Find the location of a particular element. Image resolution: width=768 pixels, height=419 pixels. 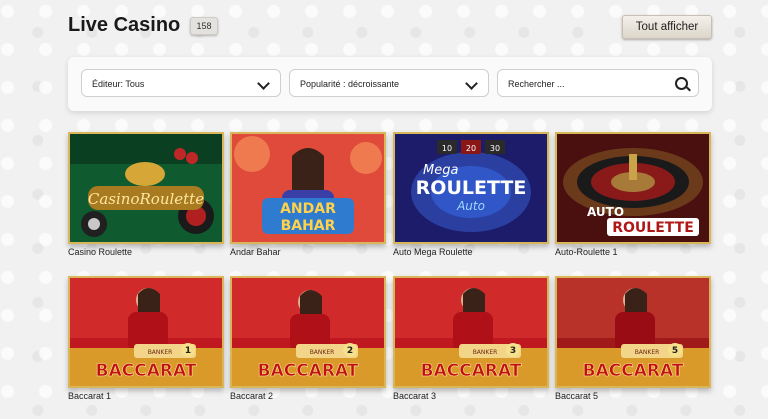

game-thumbnail: BANKER 1 BACCARAT is located at coordinates (146, 332).